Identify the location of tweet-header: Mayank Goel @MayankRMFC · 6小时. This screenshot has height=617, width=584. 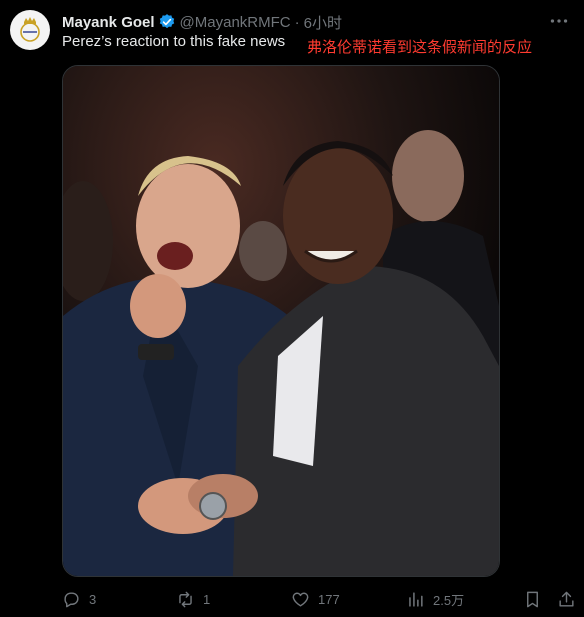
(303, 22).